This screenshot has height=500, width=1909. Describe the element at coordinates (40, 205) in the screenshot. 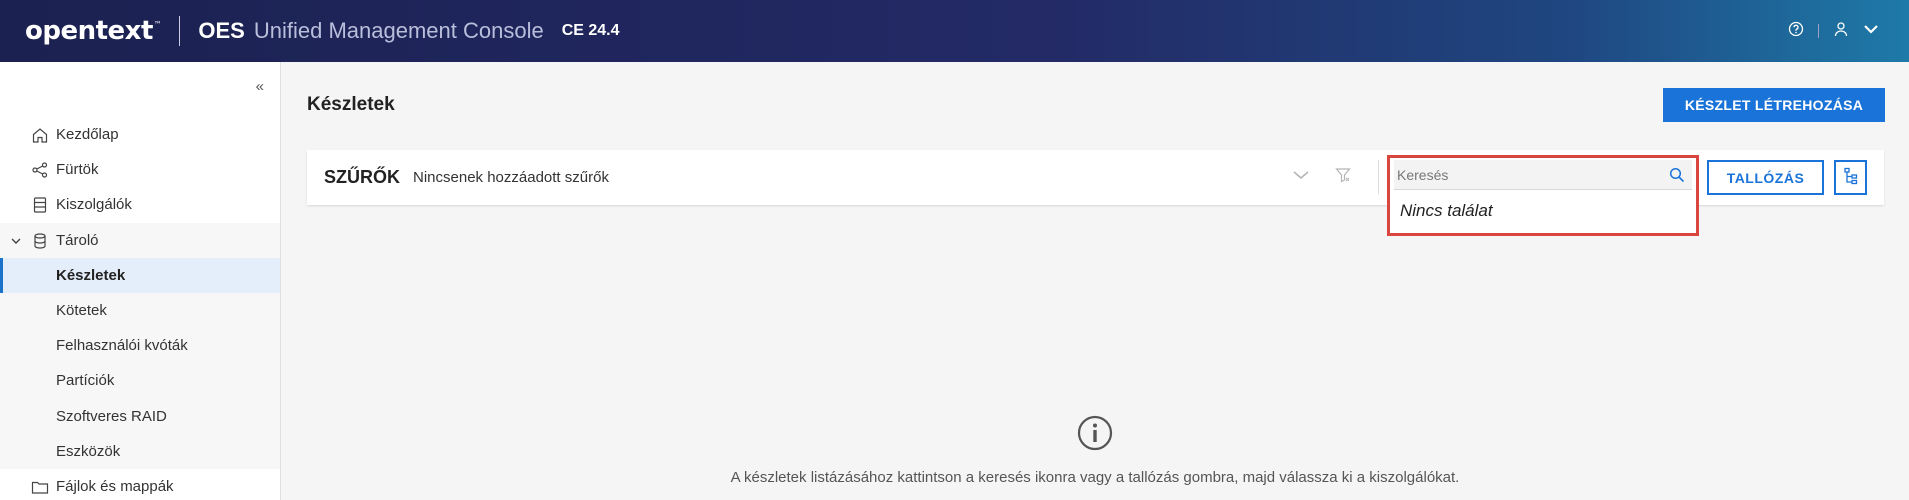

I see `server-icon` at that location.